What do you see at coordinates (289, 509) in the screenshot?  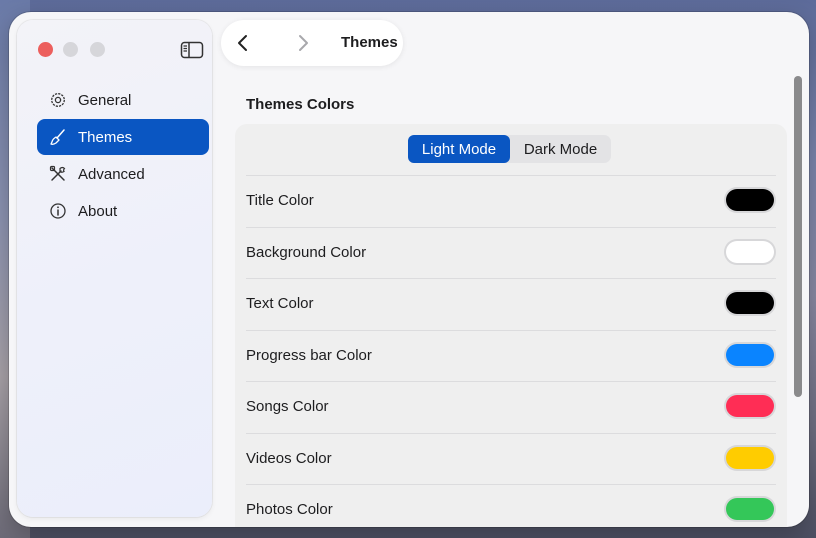 I see `row-label: Photos Color` at bounding box center [289, 509].